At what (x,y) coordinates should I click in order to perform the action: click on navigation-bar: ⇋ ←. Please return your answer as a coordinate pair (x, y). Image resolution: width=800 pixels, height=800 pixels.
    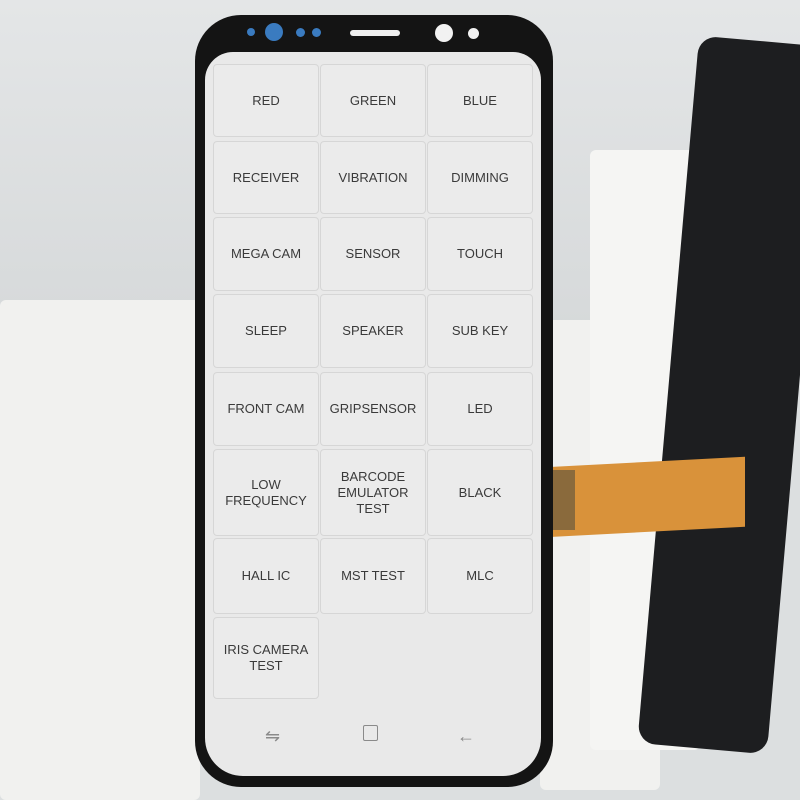
    Looking at the image, I should click on (373, 735).